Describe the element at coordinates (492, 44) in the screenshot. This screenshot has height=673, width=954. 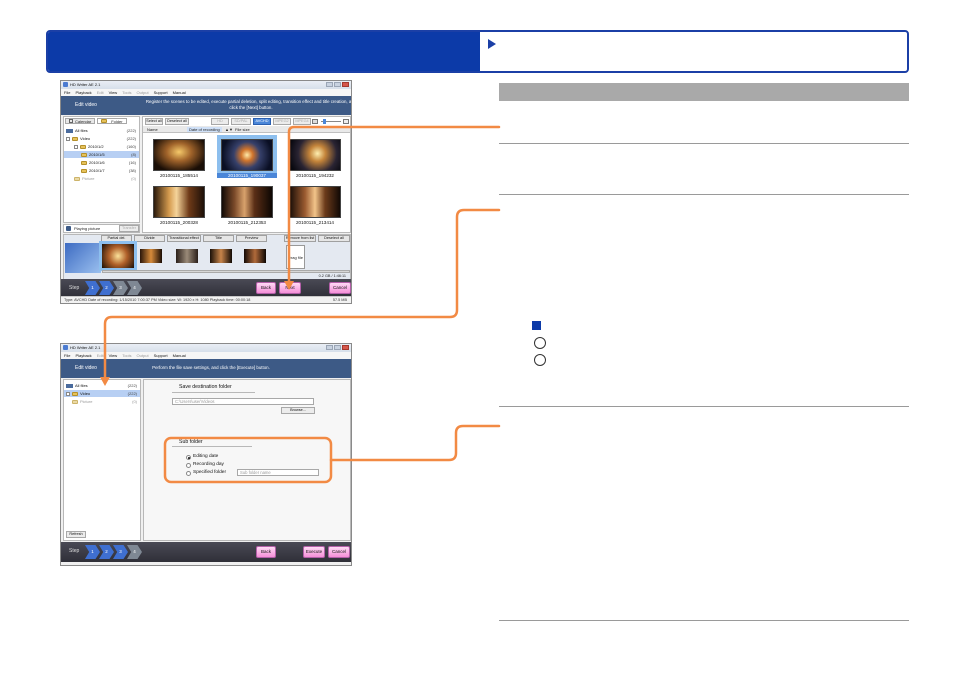
I see `play-triangle-icon` at that location.